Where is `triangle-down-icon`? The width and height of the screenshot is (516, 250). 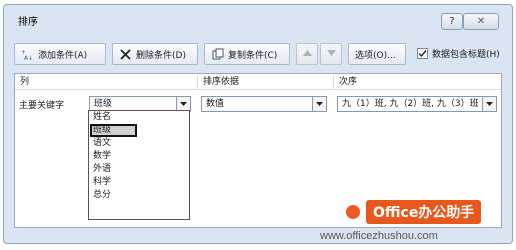 triangle-down-icon is located at coordinates (331, 54).